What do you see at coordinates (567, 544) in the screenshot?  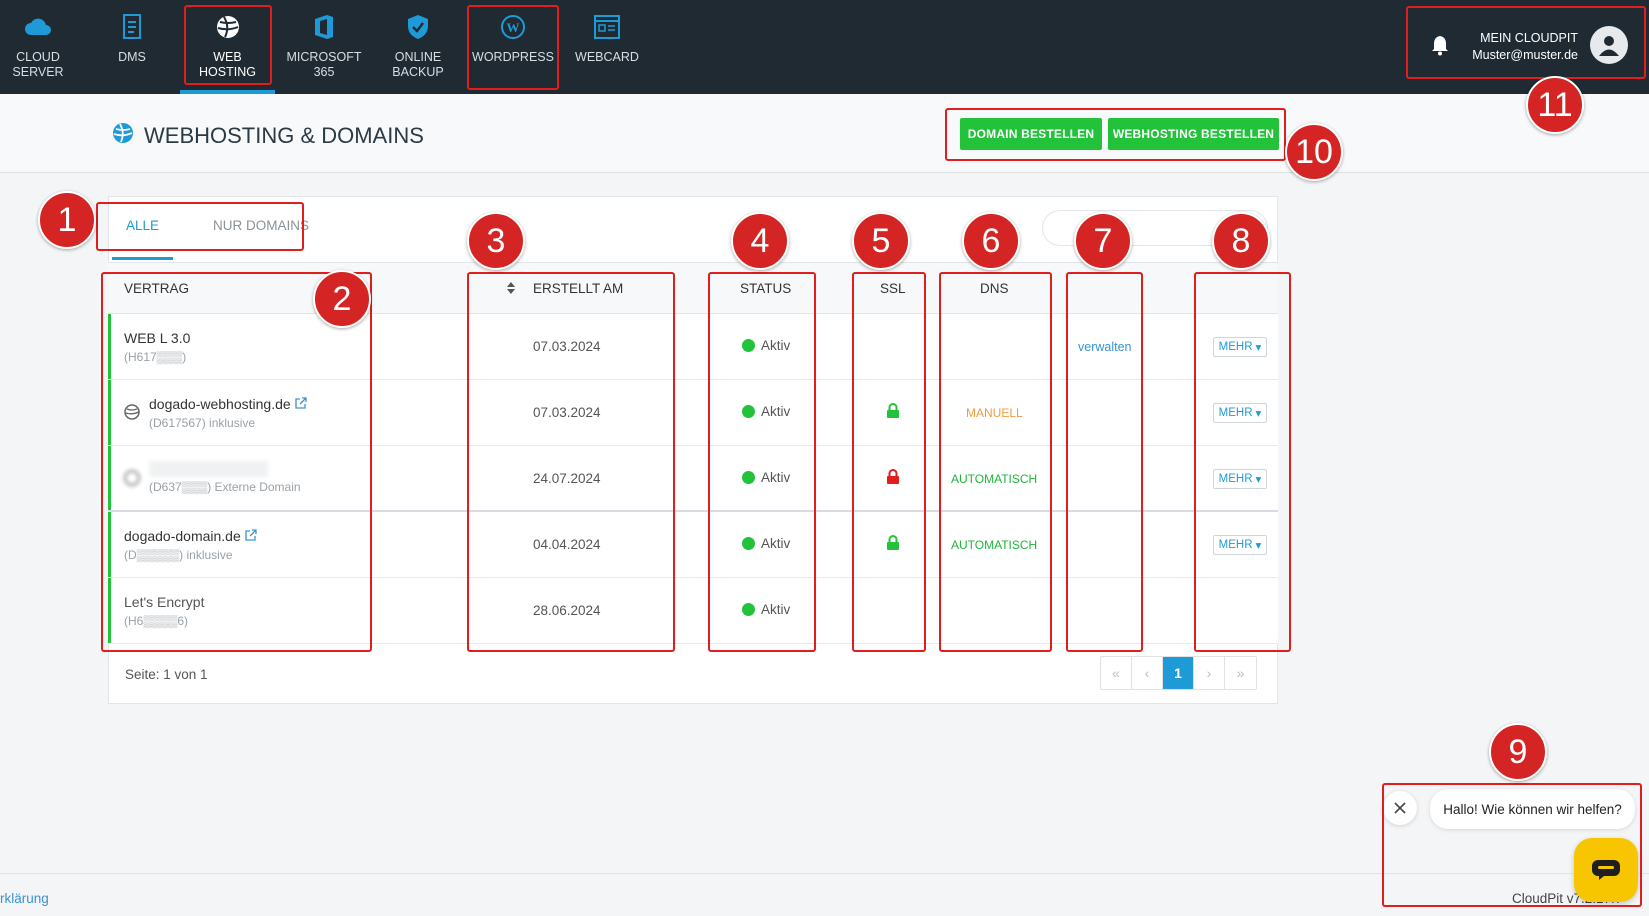 I see `created-date: 04.04.2024` at bounding box center [567, 544].